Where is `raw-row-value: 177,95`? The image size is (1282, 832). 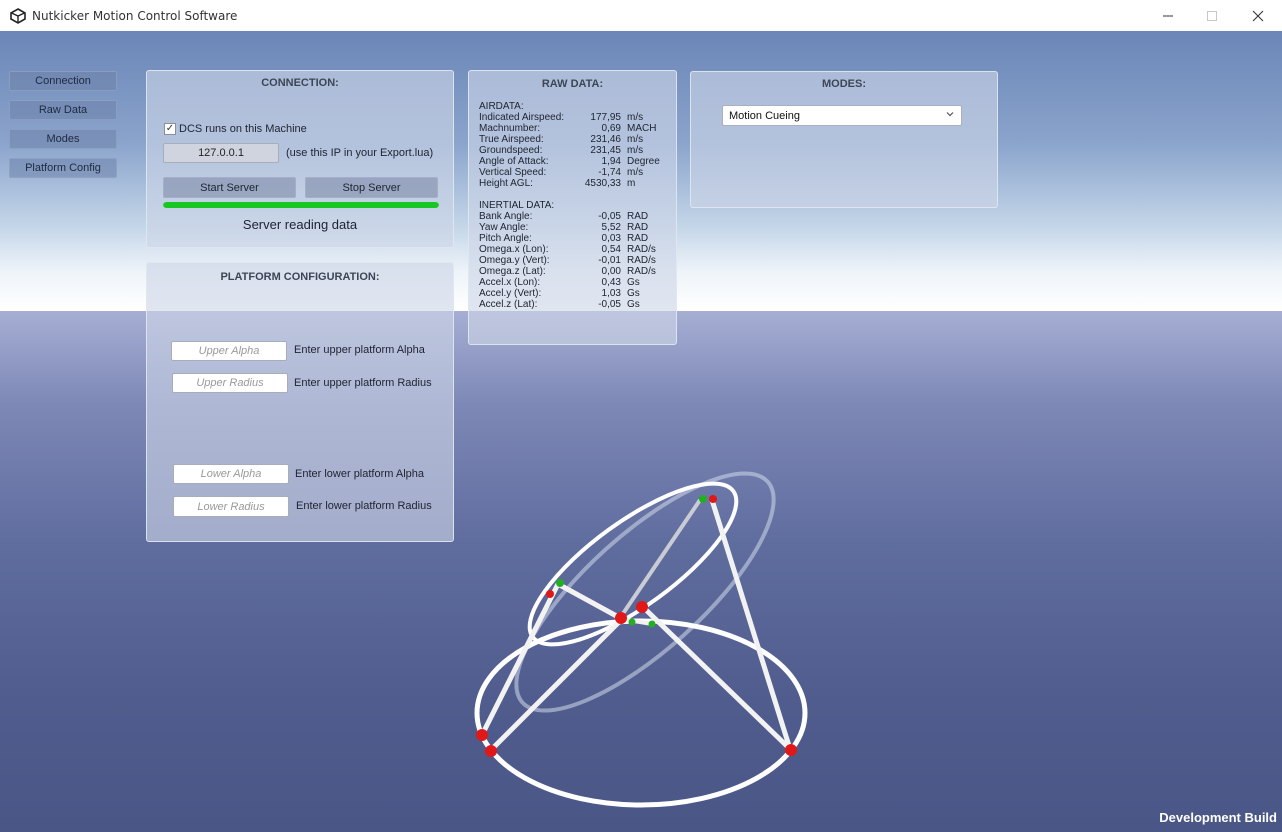 raw-row-value: 177,95 is located at coordinates (605, 117).